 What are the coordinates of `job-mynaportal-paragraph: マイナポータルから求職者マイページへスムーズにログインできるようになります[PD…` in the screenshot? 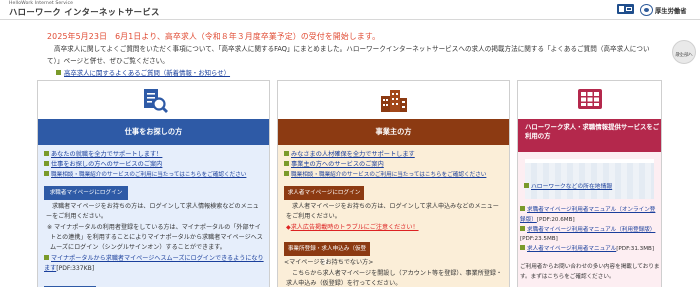 It's located at (155, 264).